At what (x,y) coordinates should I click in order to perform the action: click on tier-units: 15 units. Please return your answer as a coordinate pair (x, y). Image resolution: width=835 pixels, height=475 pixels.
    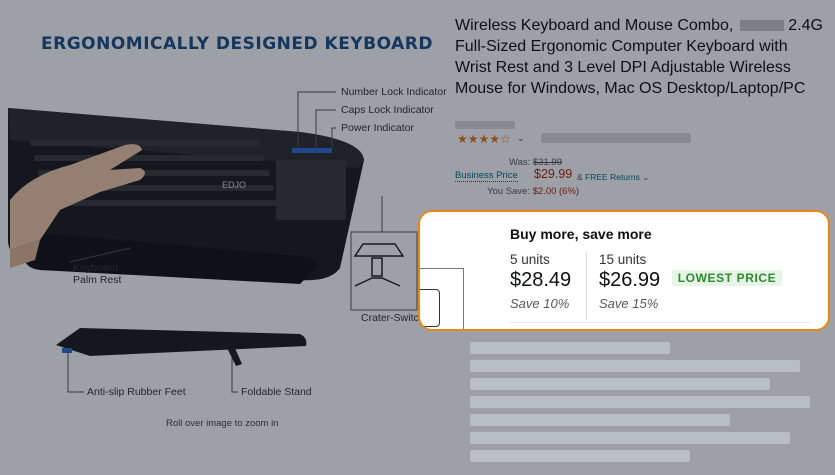
    Looking at the image, I should click on (623, 259).